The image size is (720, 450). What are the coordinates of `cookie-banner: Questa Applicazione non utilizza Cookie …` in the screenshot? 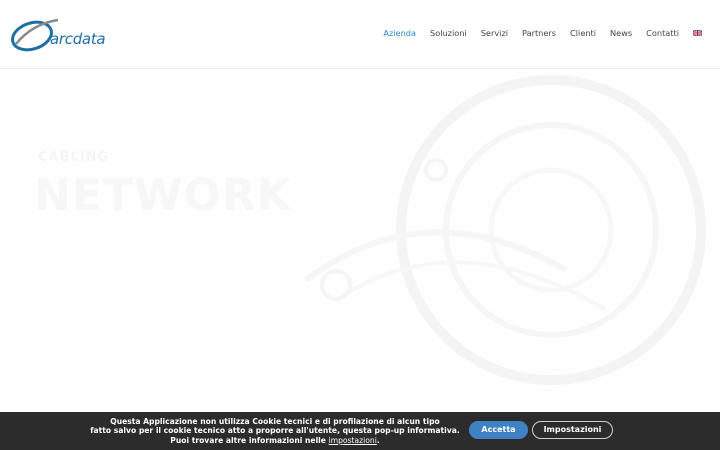 It's located at (360, 431).